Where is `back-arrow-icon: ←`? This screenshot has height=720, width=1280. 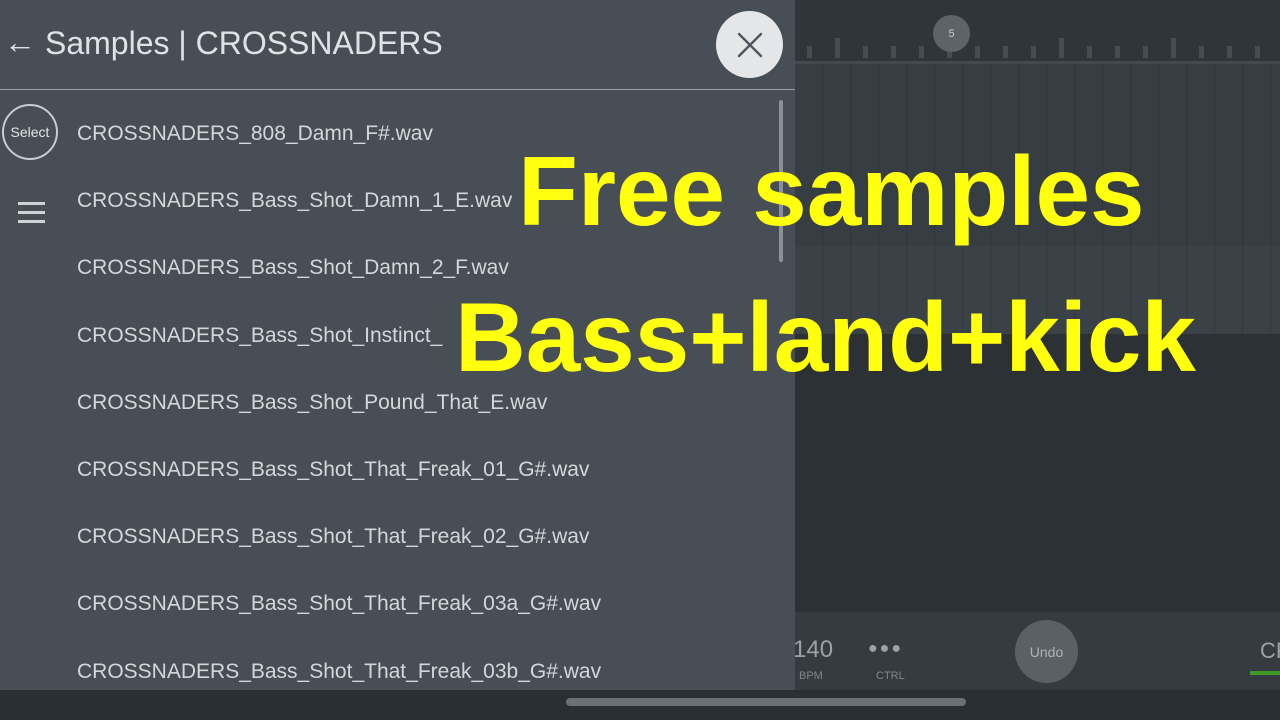 back-arrow-icon: ← is located at coordinates (20, 42).